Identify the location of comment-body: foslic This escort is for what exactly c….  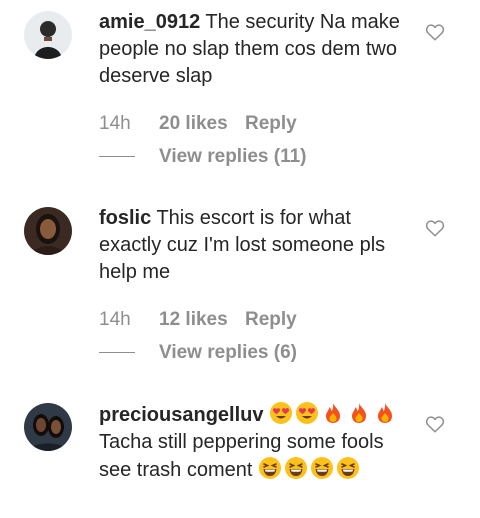
(255, 245).